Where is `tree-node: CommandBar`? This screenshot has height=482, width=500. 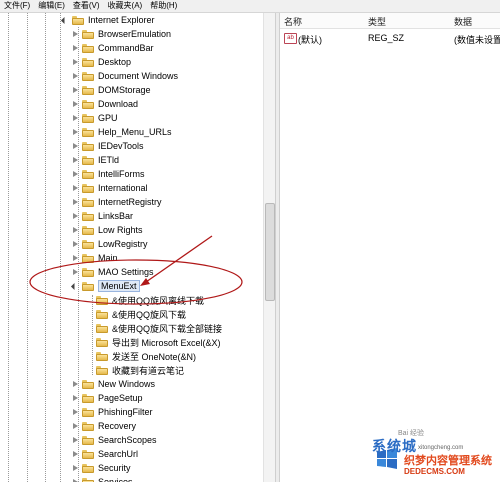
tree-node: CommandBar is located at coordinates (113, 48).